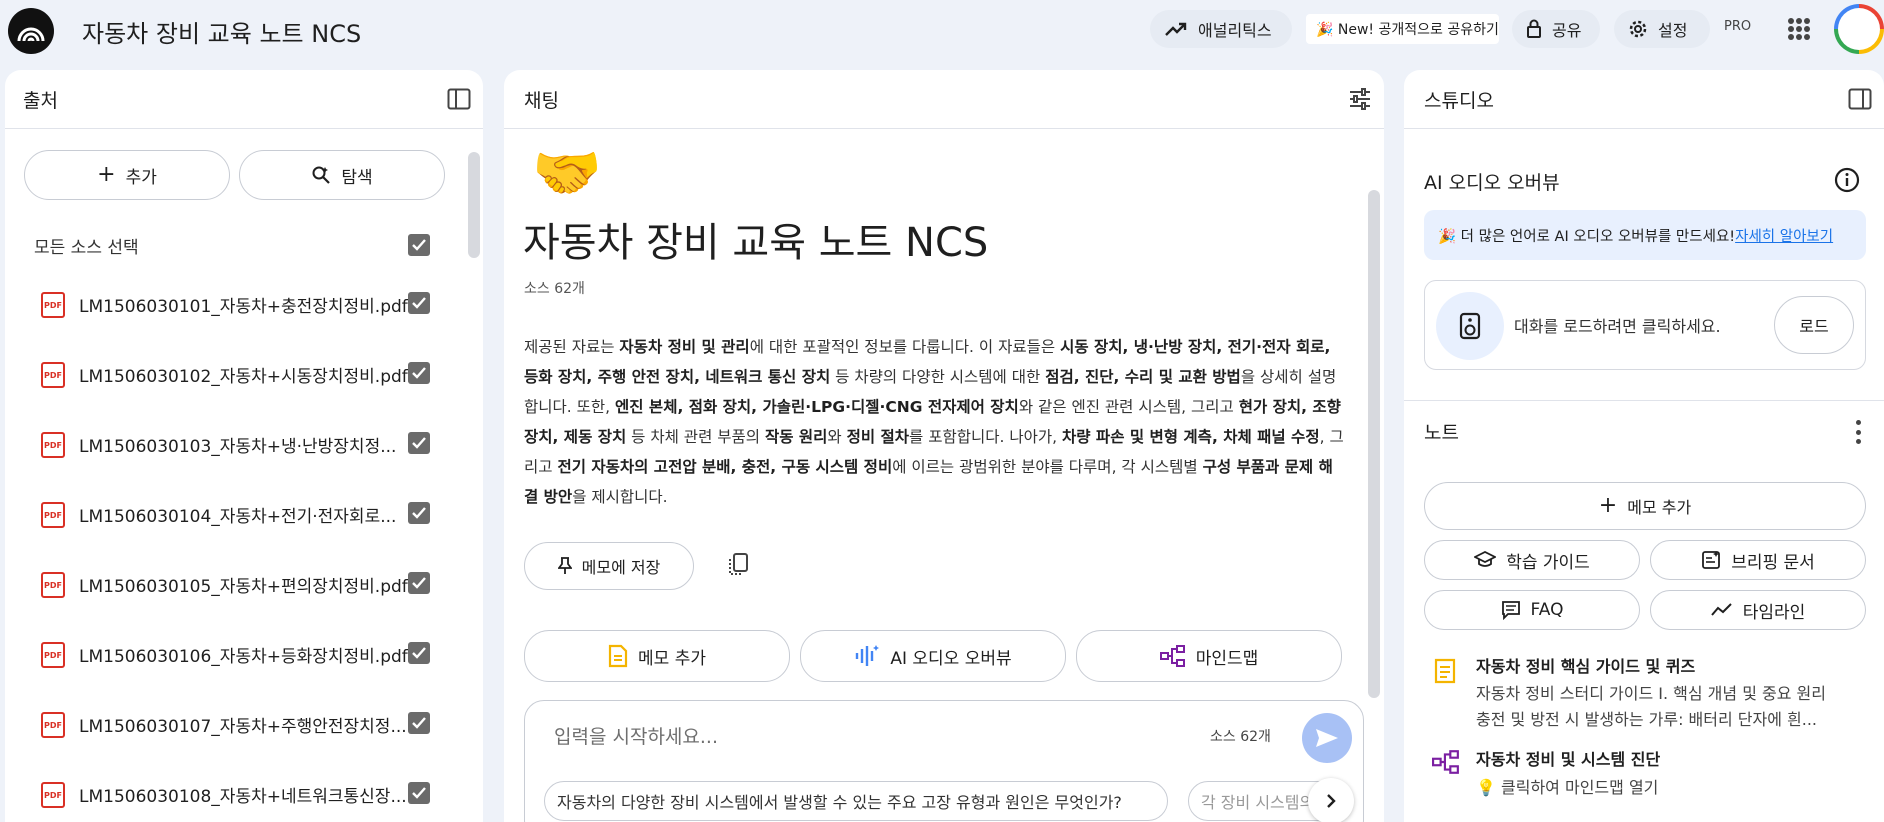 This screenshot has width=1884, height=822. Describe the element at coordinates (1673, 30) in the screenshot. I see `settings-label: 설정` at that location.